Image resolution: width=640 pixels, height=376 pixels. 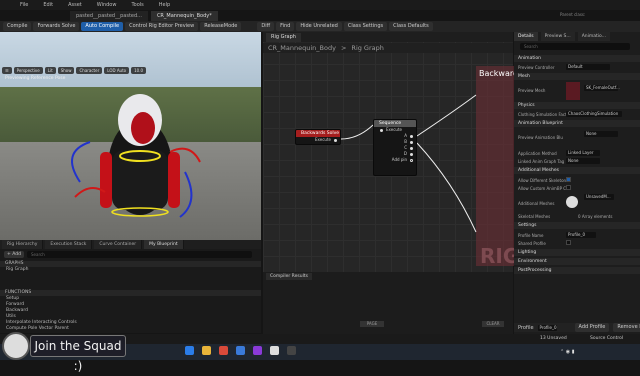 I want to click on release-mode-button: ReleaseMode, so click(x=221, y=26).